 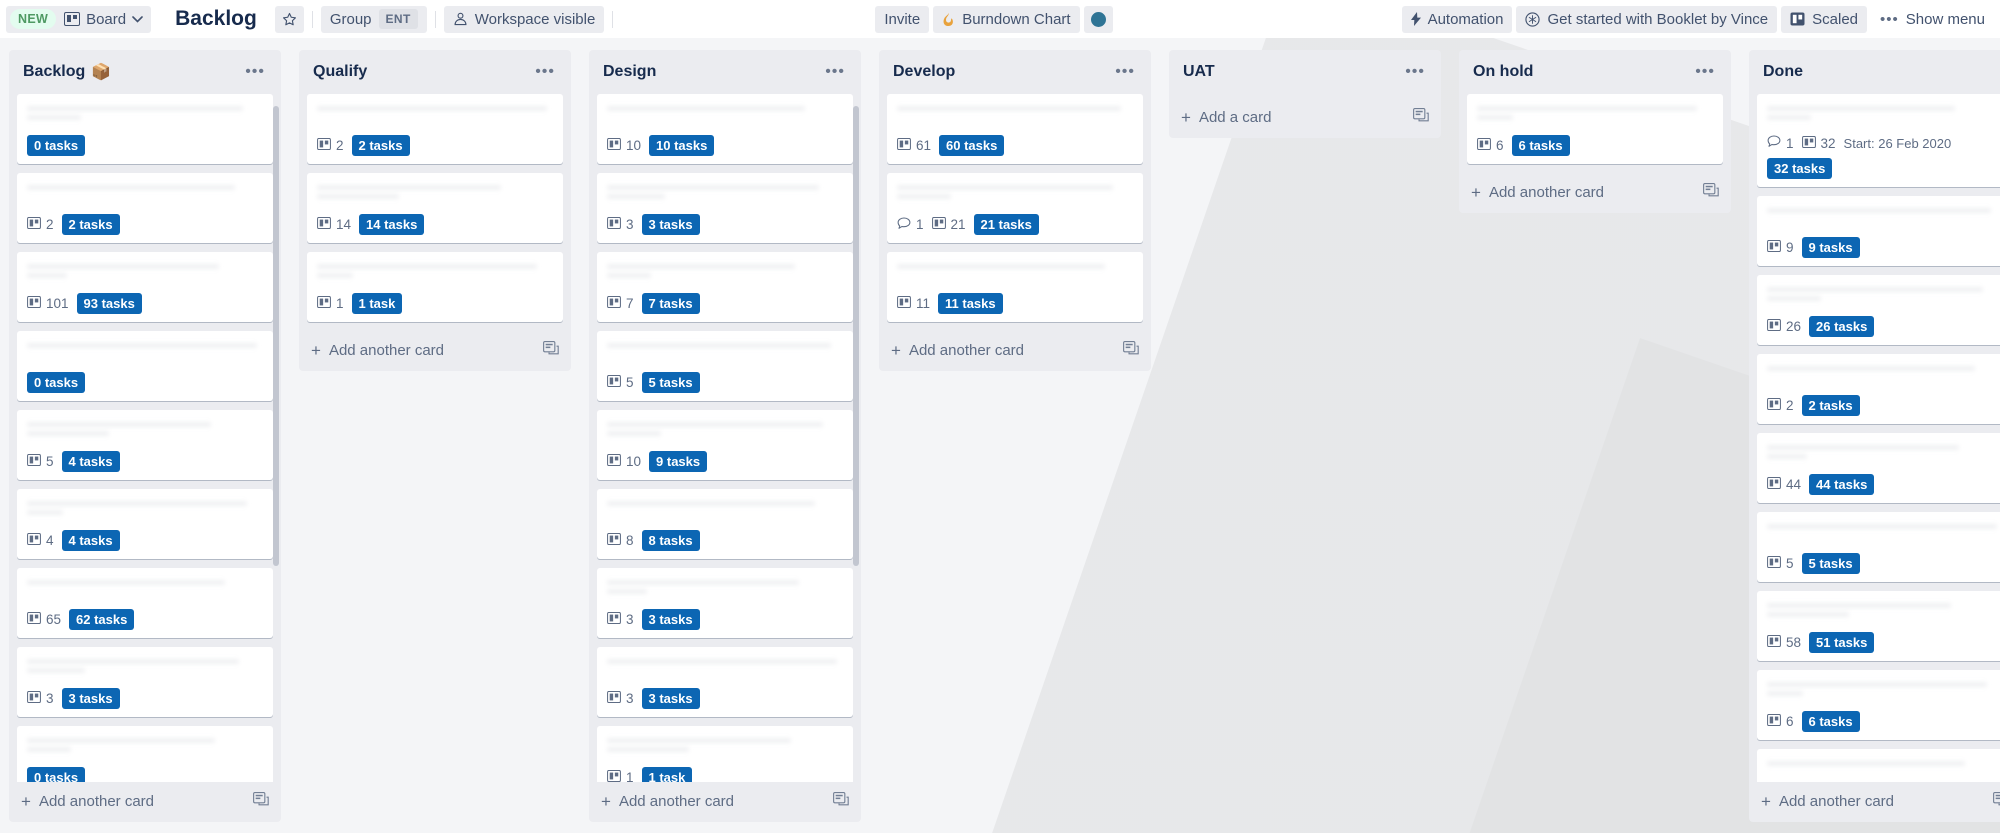 I want to click on visibility-button: Workspace visible, so click(x=524, y=19).